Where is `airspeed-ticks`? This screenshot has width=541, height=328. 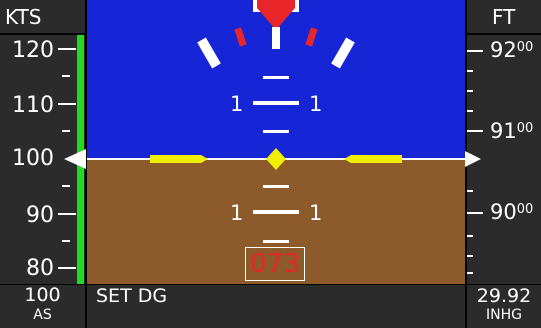 airspeed-ticks is located at coordinates (67, 158).